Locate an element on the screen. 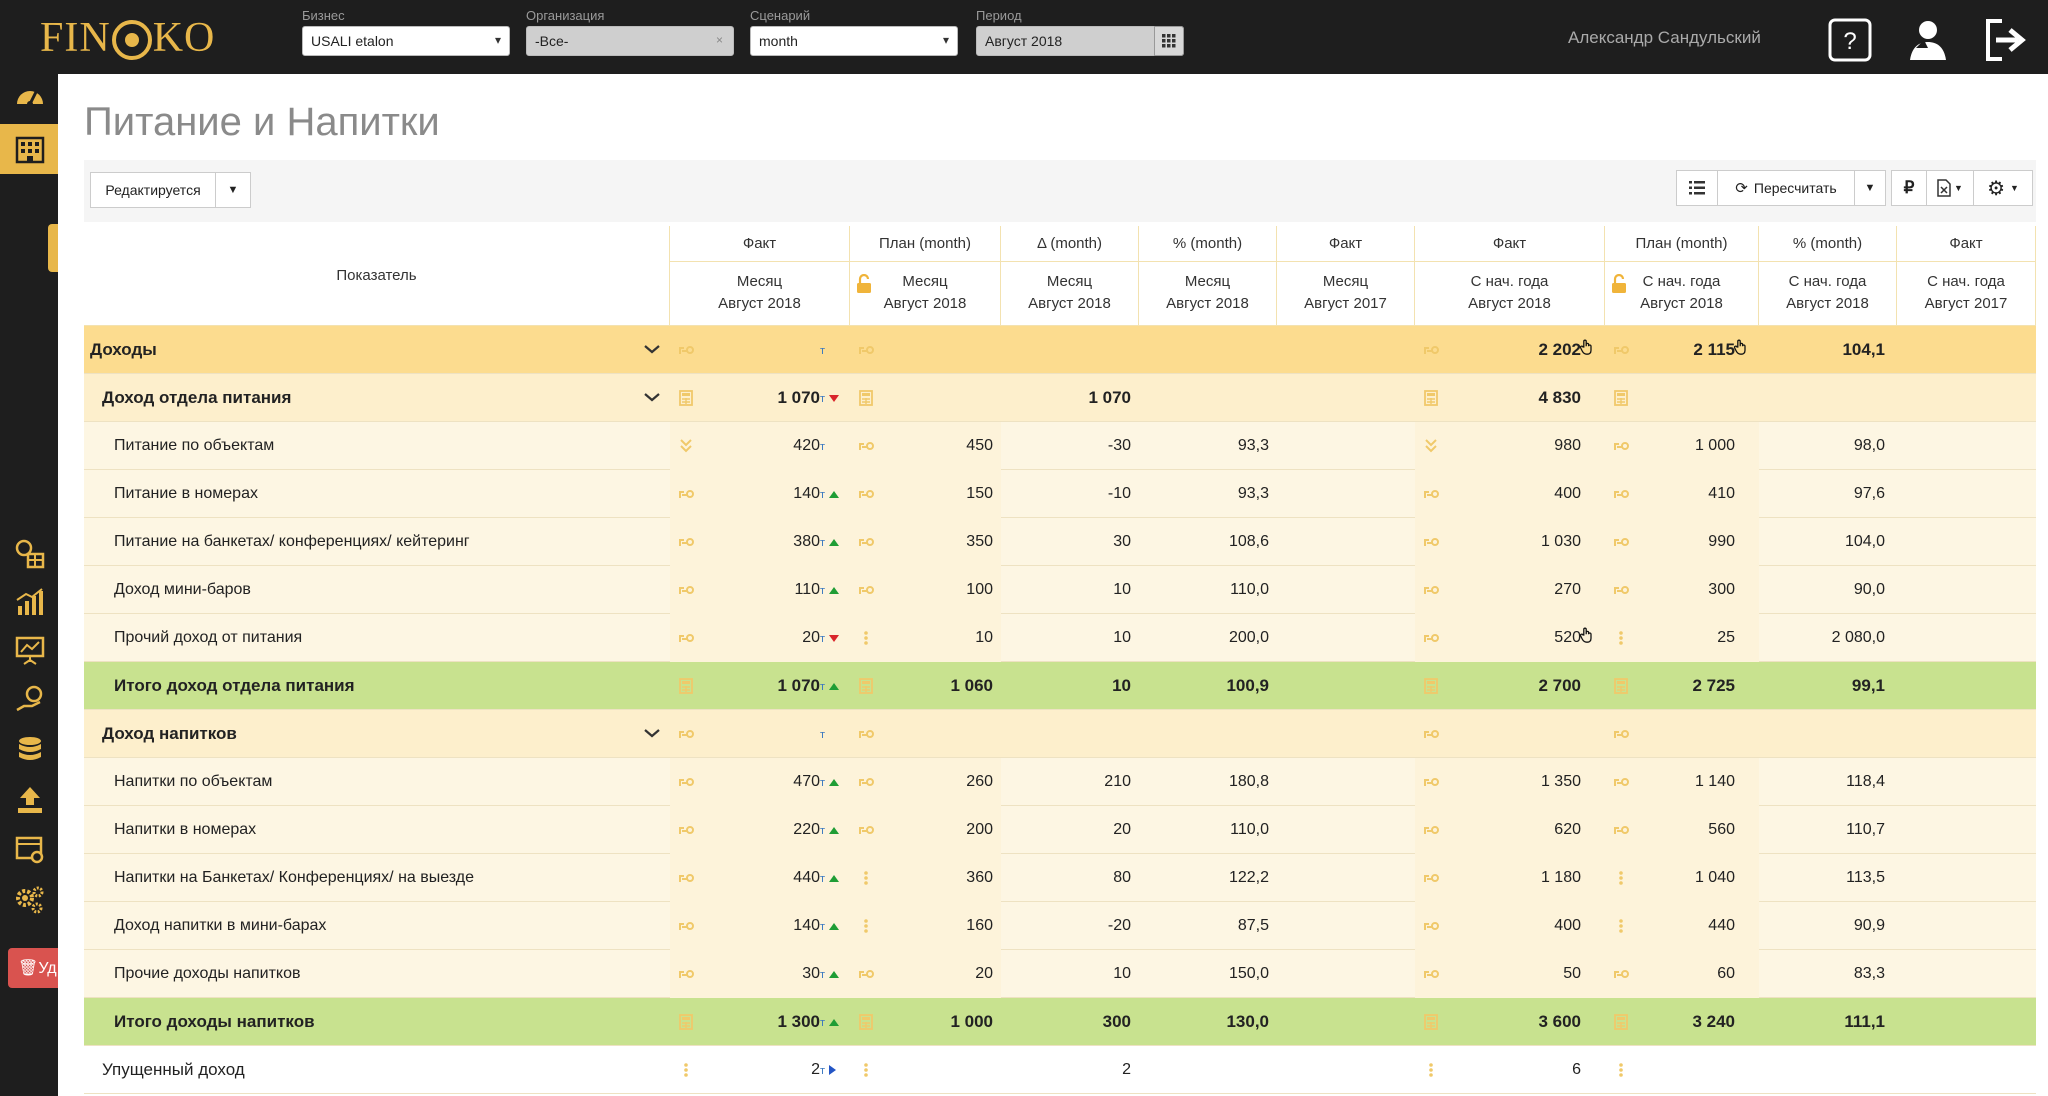 This screenshot has width=2048, height=1096. table-row: Доход отдела питания 1 070 т 1 070 4 830 is located at coordinates (1060, 398).